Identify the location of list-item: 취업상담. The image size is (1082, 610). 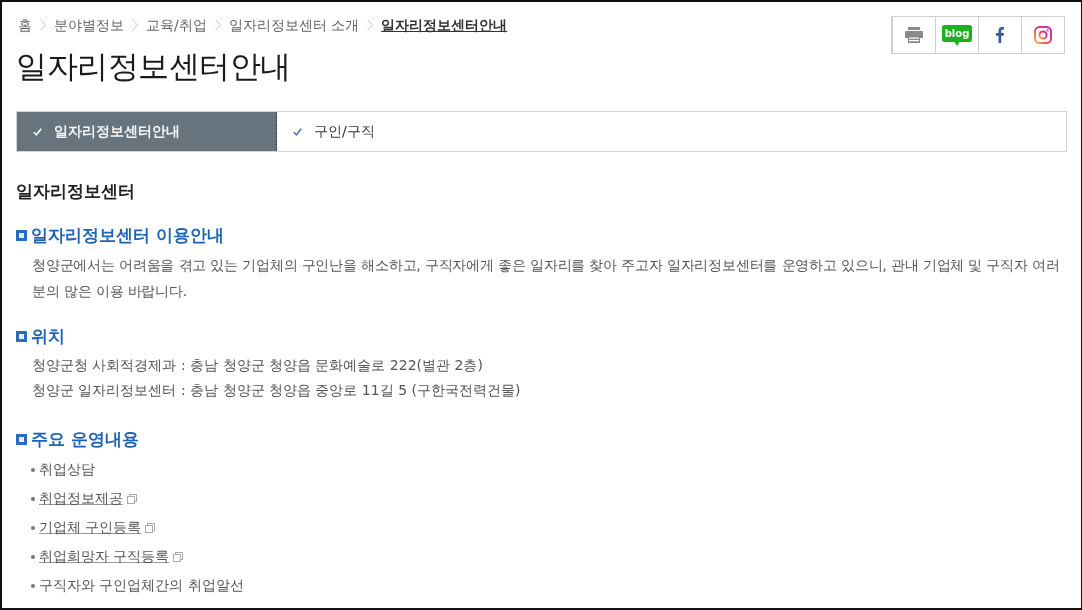
(67, 469).